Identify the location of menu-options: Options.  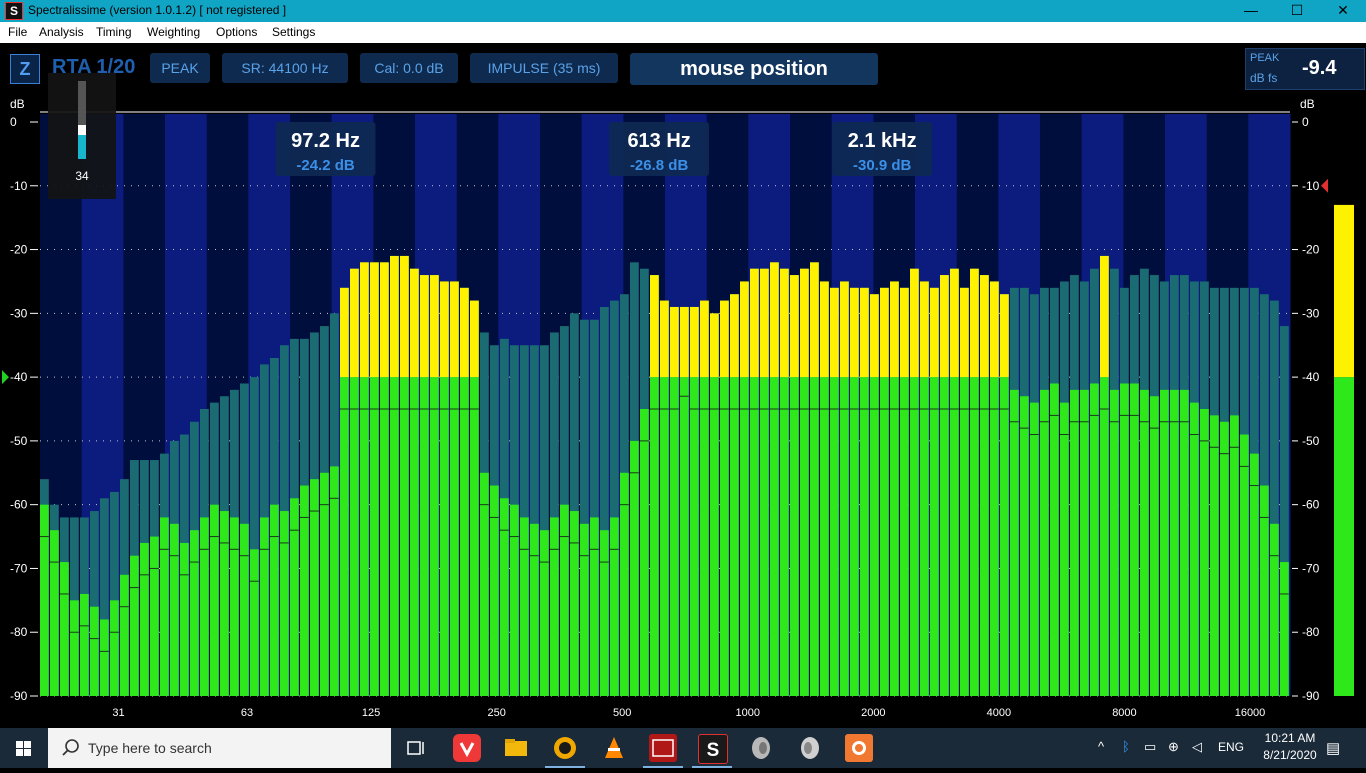
(236, 32).